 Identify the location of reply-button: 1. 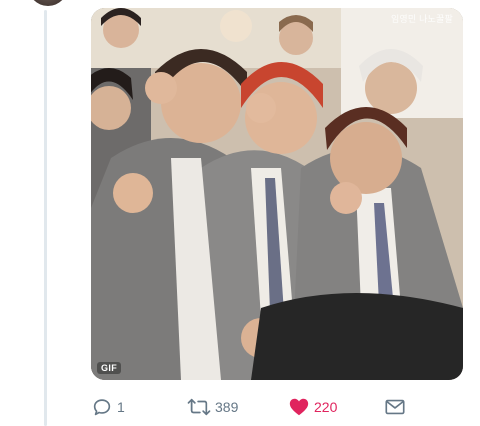
(108, 407).